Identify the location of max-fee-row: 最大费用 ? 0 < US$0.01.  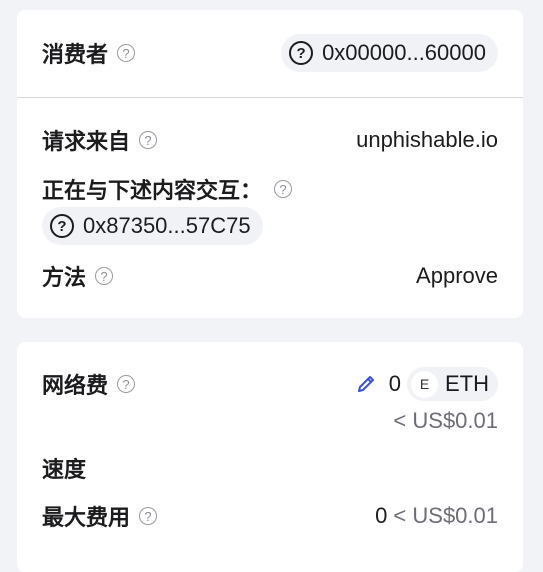
(270, 516).